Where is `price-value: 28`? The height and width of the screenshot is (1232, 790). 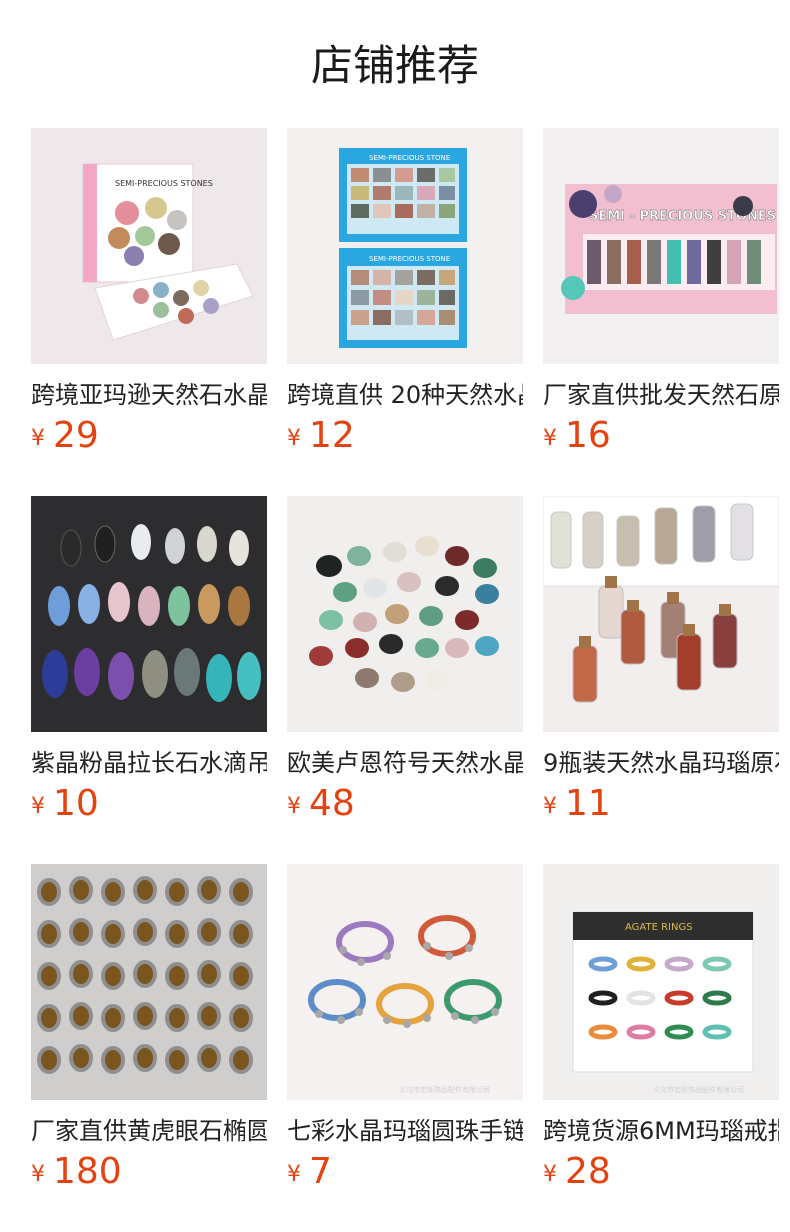
price-value: 28 is located at coordinates (588, 1171).